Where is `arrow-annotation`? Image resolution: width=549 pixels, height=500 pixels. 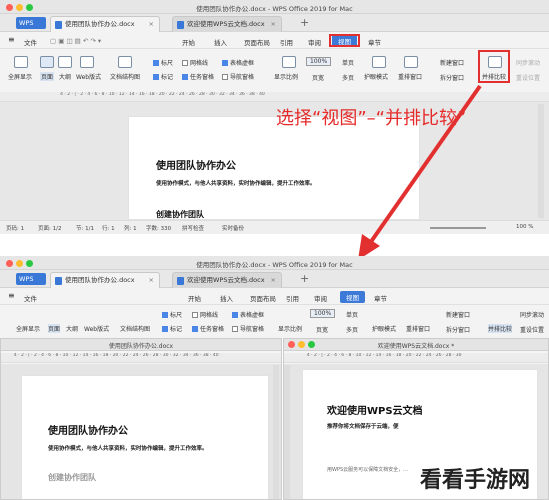 arrow-annotation is located at coordinates (420, 172).